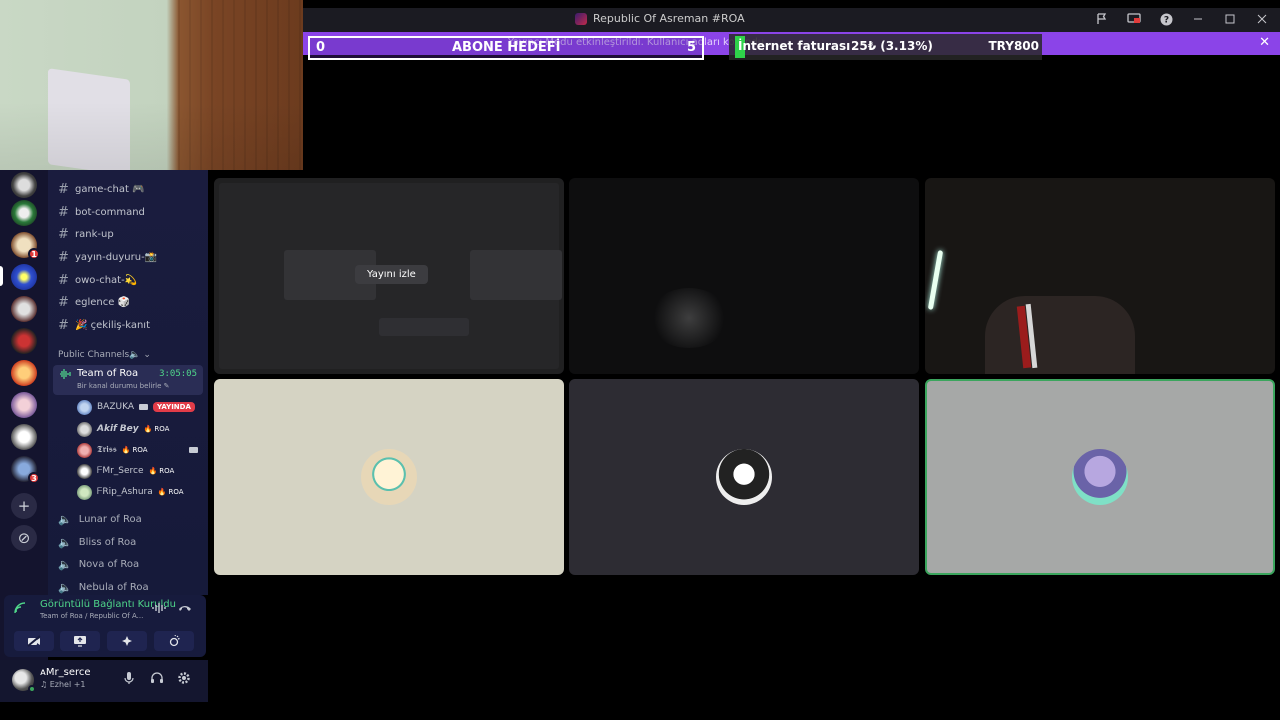 Image resolution: width=1280 pixels, height=720 pixels. I want to click on close-icon, so click(1262, 19).